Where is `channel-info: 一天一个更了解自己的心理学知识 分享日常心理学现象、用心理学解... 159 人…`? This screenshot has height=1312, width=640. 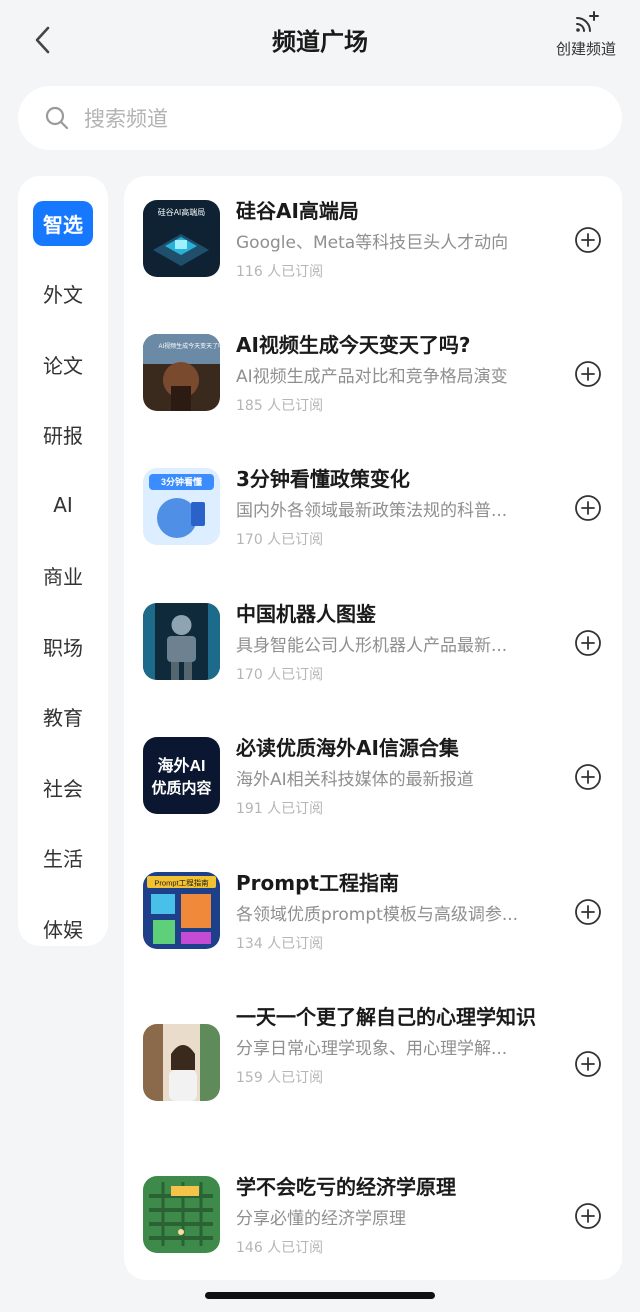 channel-info: 一天一个更了解自己的心理学知识 分享日常心理学现象、用心理学解... 159 人… is located at coordinates (396, 1046).